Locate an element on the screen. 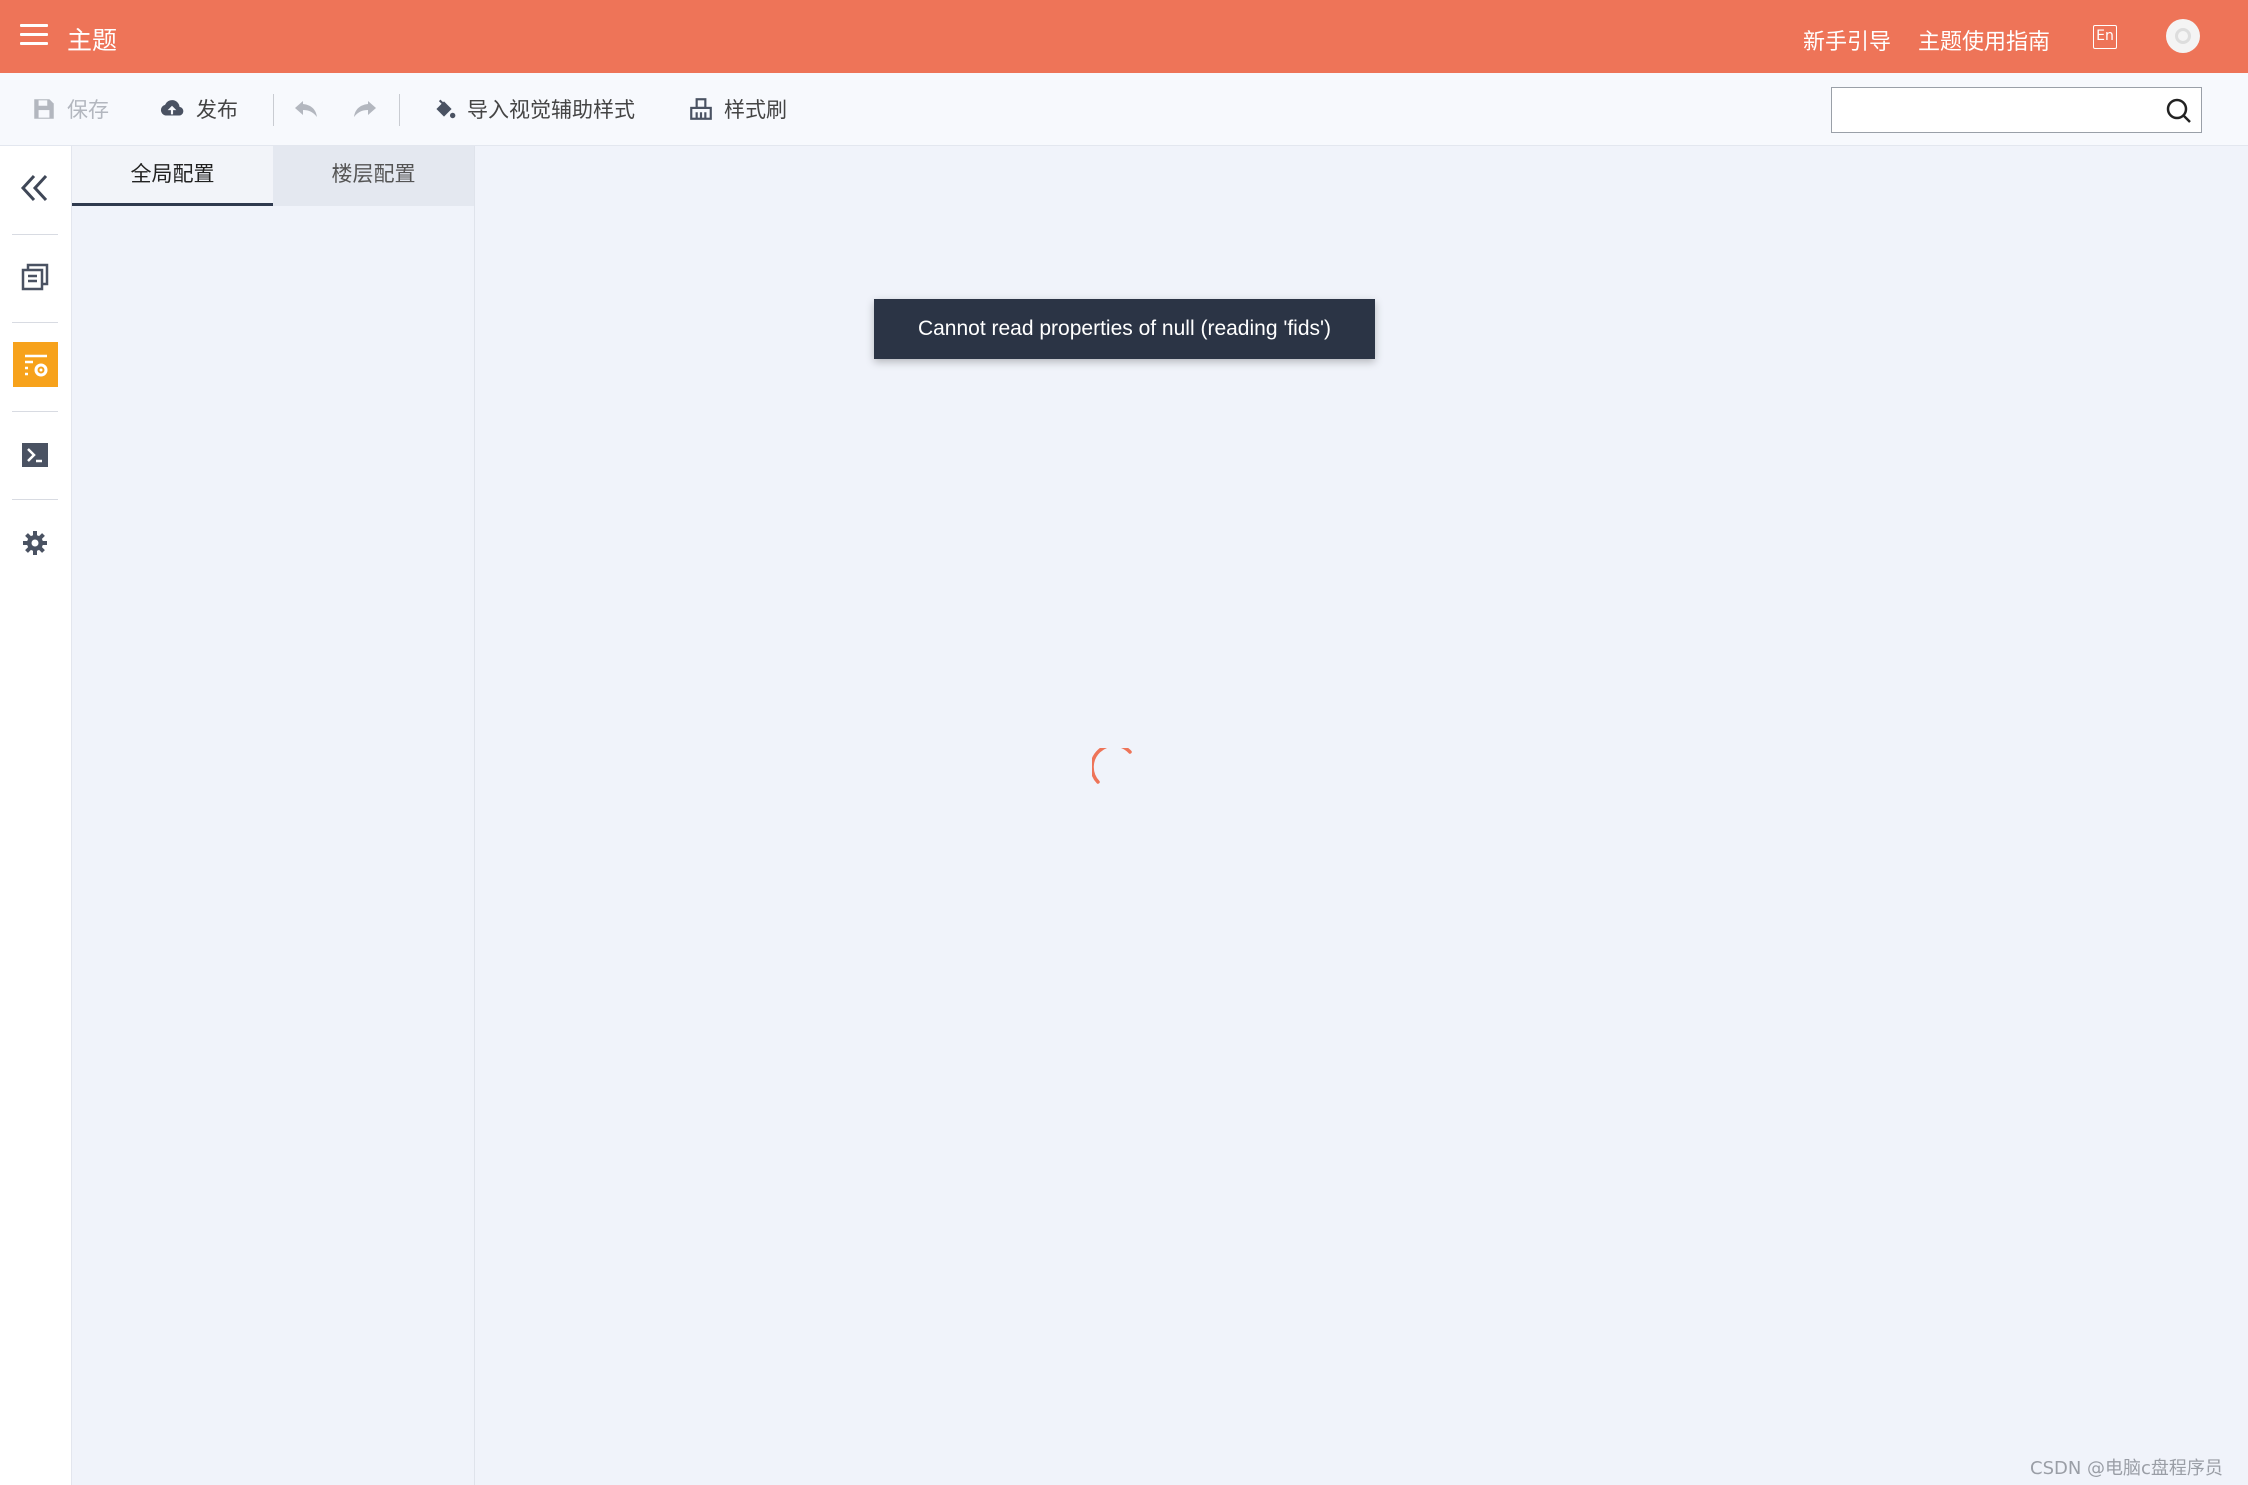 The width and height of the screenshot is (2248, 1485). watermark: CSDN @电脑c盘程序员 is located at coordinates (2126, 1468).